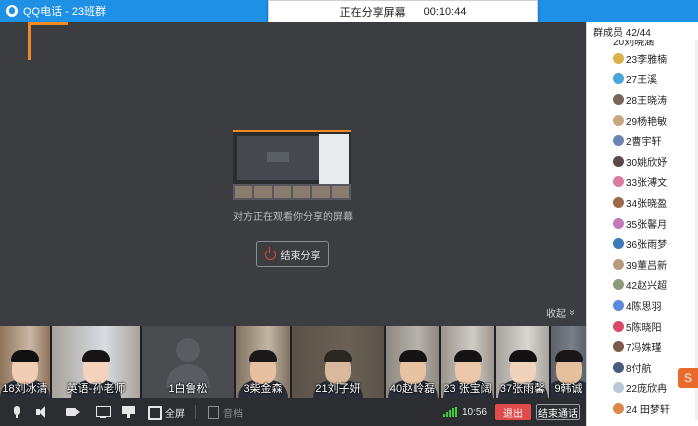 This screenshot has width=698, height=426. I want to click on member-item: 39董吕新, so click(642, 264).